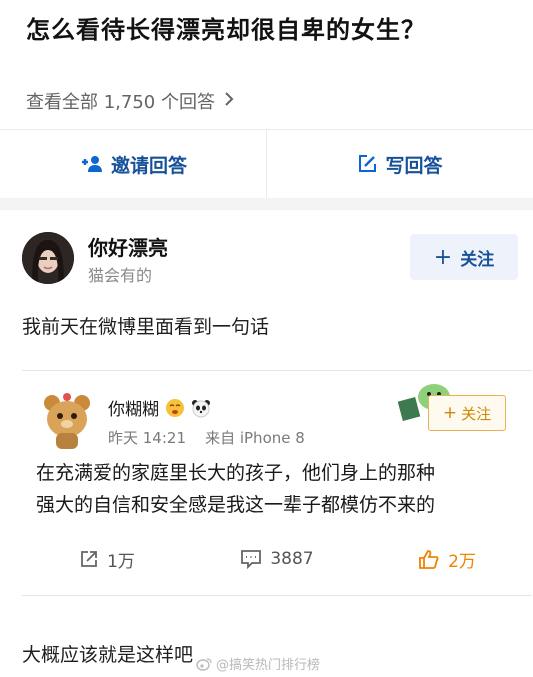 Image resolution: width=533 pixels, height=677 pixels. What do you see at coordinates (120, 102) in the screenshot?
I see `view-all-answers-label: 查看全部 1,750 个回答` at bounding box center [120, 102].